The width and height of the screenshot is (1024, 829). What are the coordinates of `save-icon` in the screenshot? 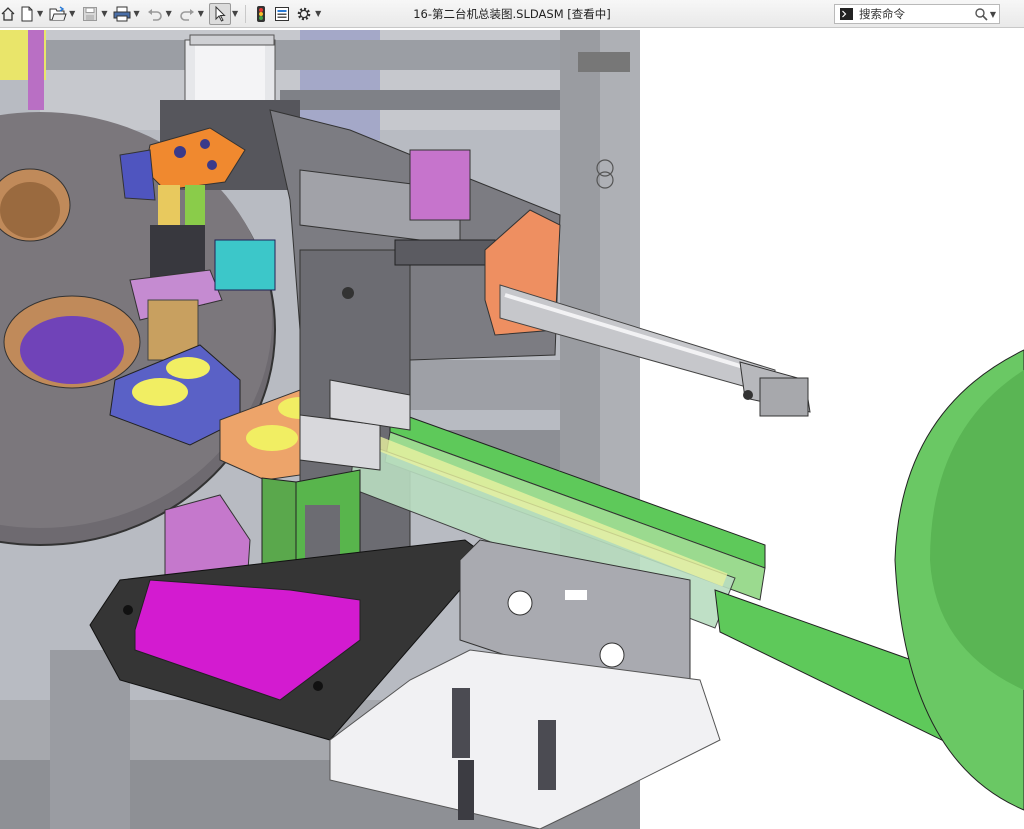 It's located at (90, 13).